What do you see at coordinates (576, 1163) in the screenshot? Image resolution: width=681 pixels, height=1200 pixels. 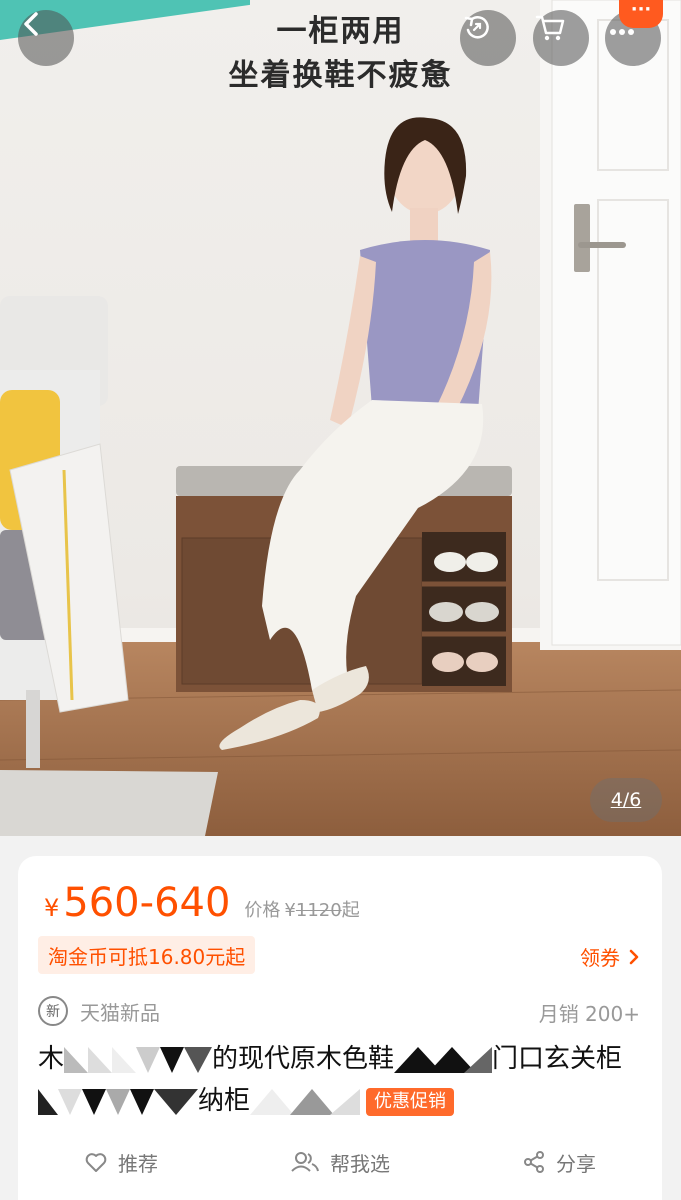 I see `share-label: 分享` at bounding box center [576, 1163].